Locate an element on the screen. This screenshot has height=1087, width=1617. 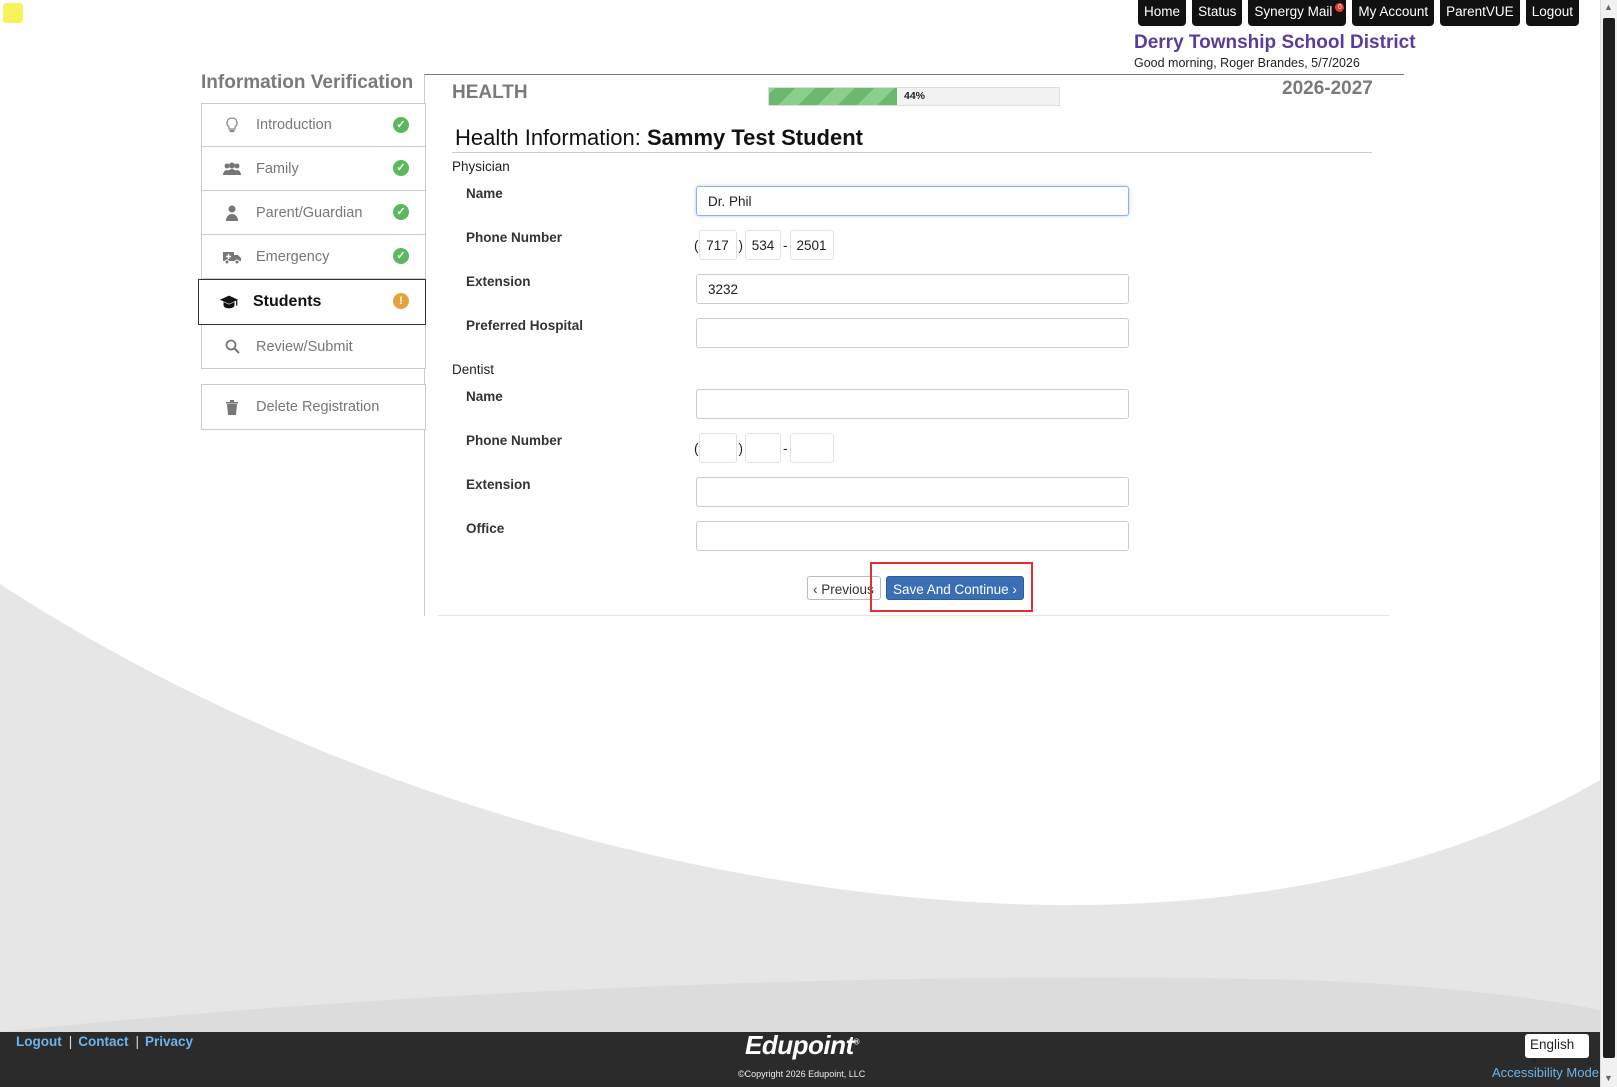
page-scrollbar: ▲ ▼ is located at coordinates (1608, 543).